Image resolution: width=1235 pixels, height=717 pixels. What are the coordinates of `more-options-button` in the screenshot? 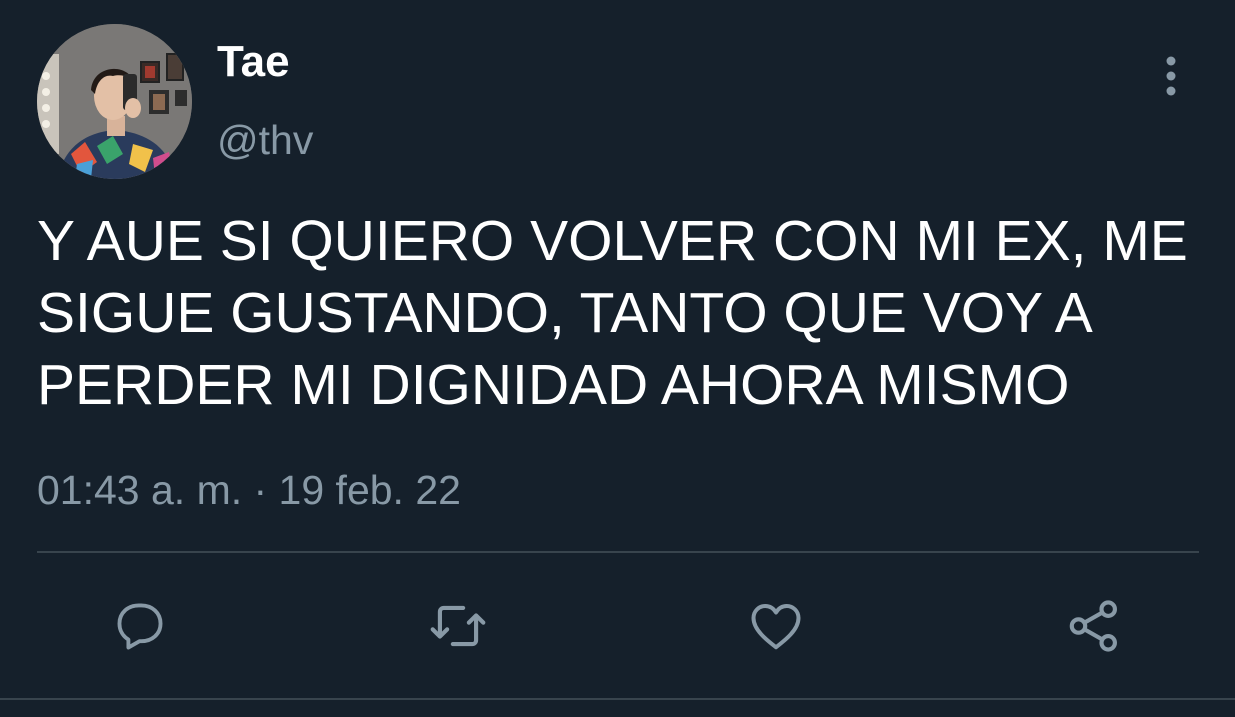 It's located at (1171, 76).